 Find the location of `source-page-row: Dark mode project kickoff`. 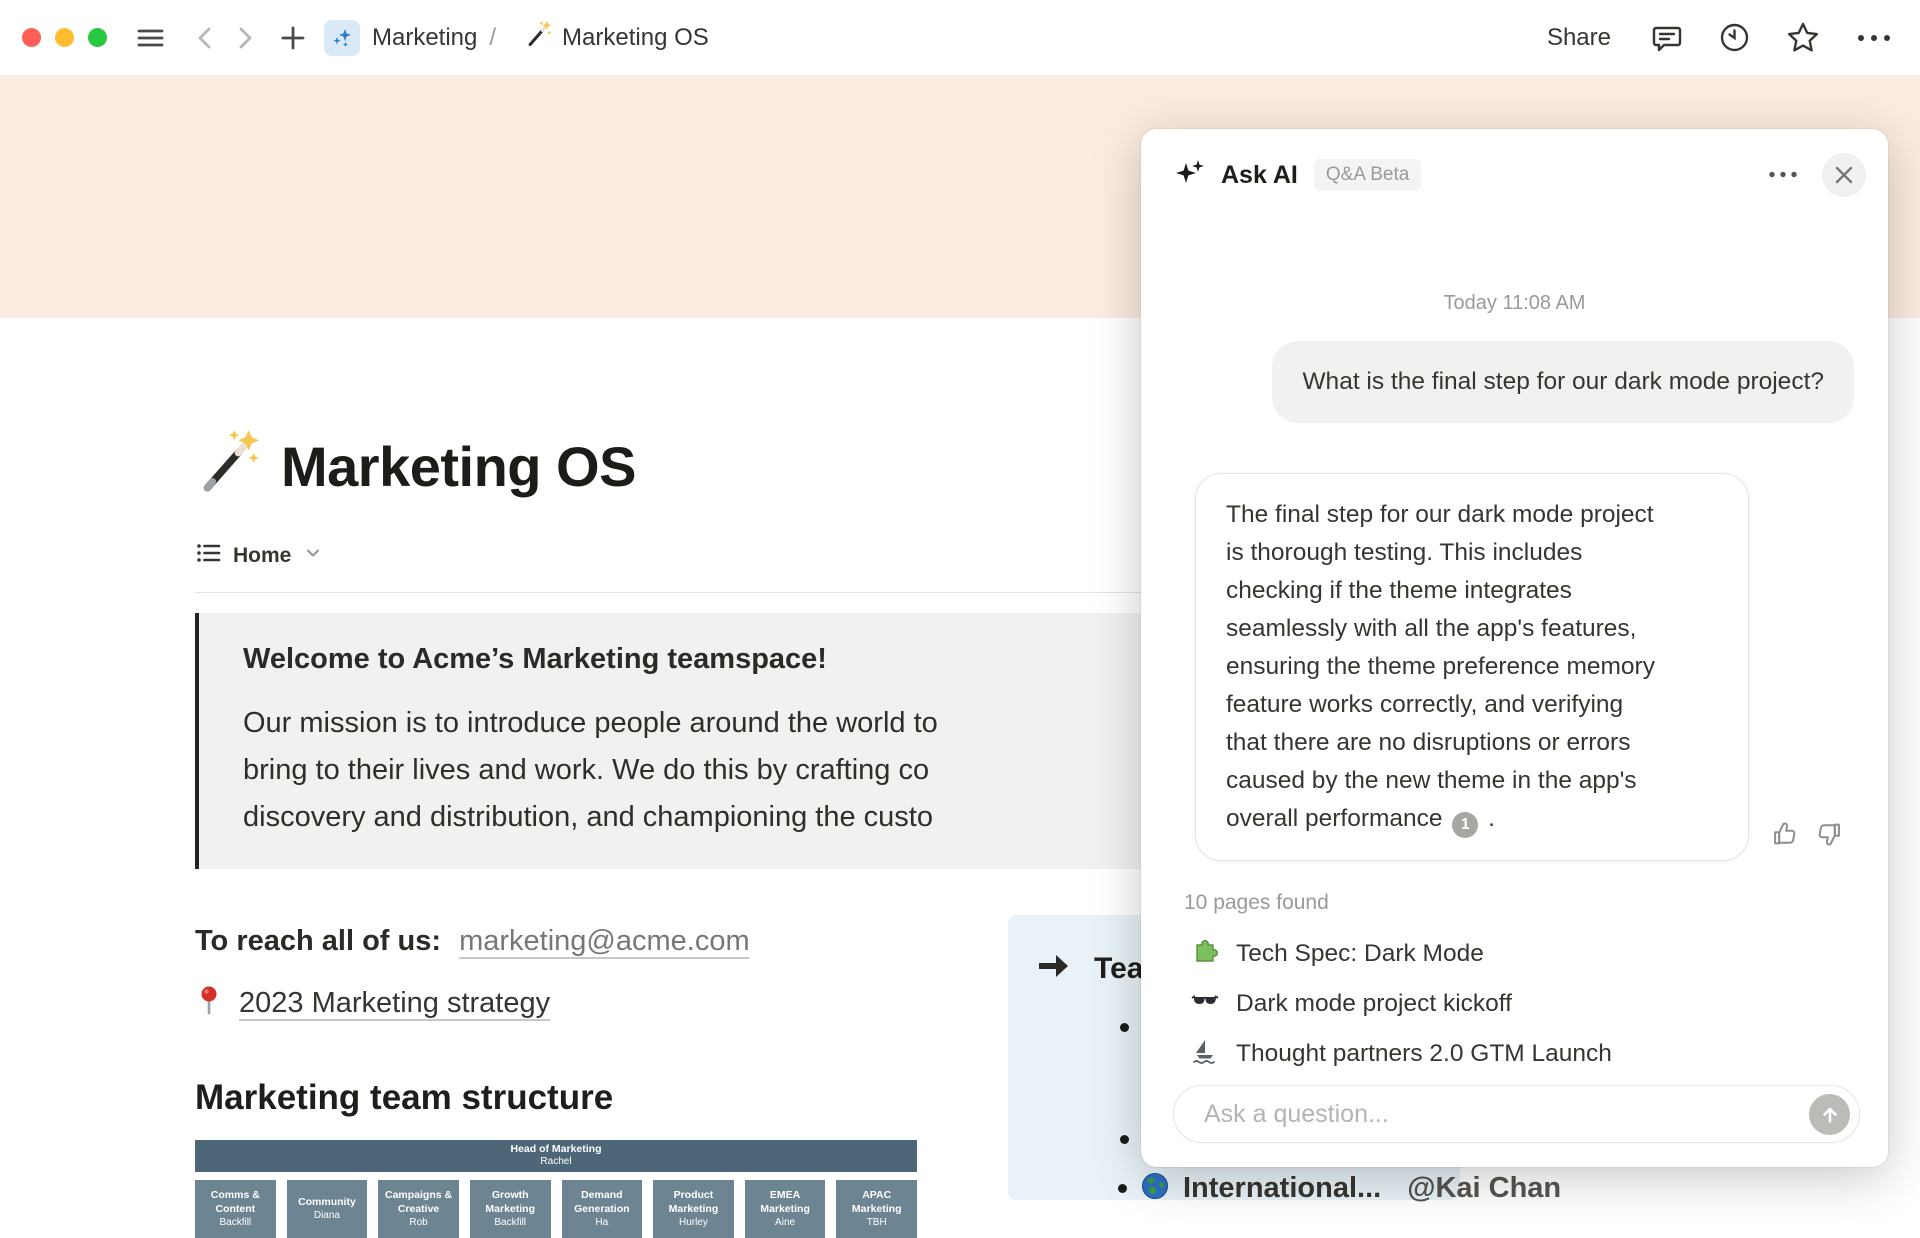

source-page-row: Dark mode project kickoff is located at coordinates (1401, 1004).